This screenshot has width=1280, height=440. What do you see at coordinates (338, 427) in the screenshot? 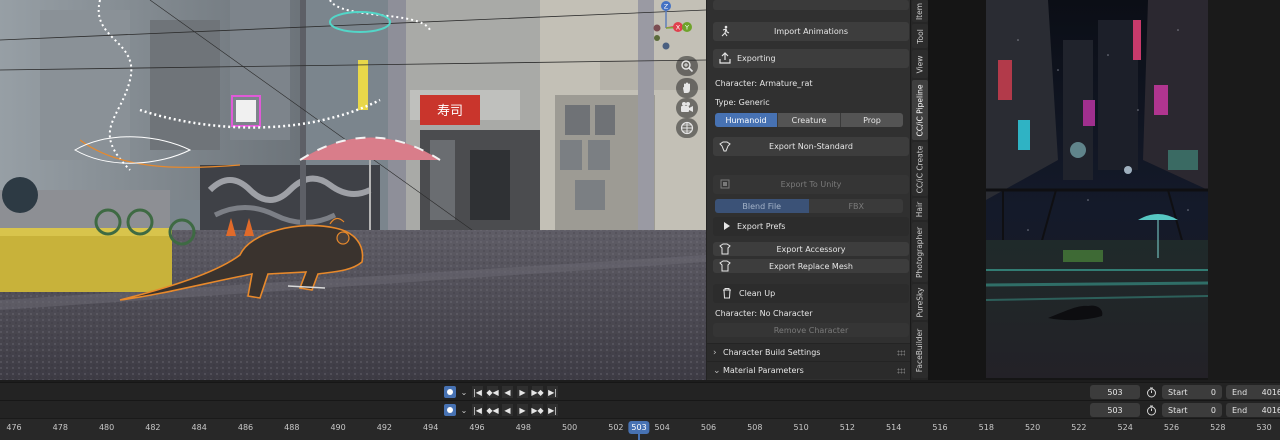
I see `ruler-tick-label: 490` at bounding box center [338, 427].